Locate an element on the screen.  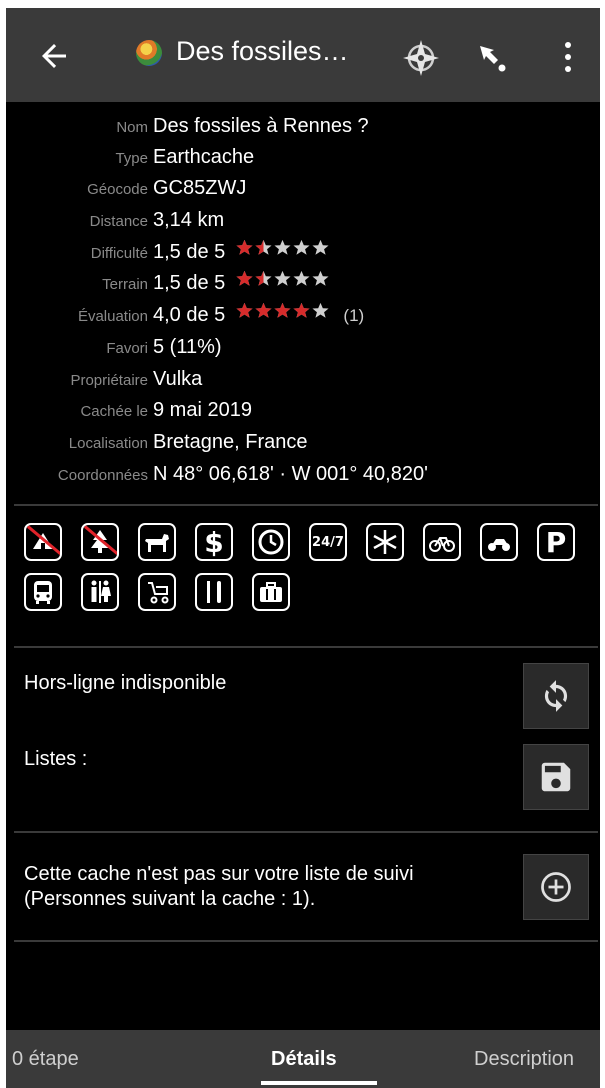
offline-status: Hors-ligne indisponible is located at coordinates (125, 683).